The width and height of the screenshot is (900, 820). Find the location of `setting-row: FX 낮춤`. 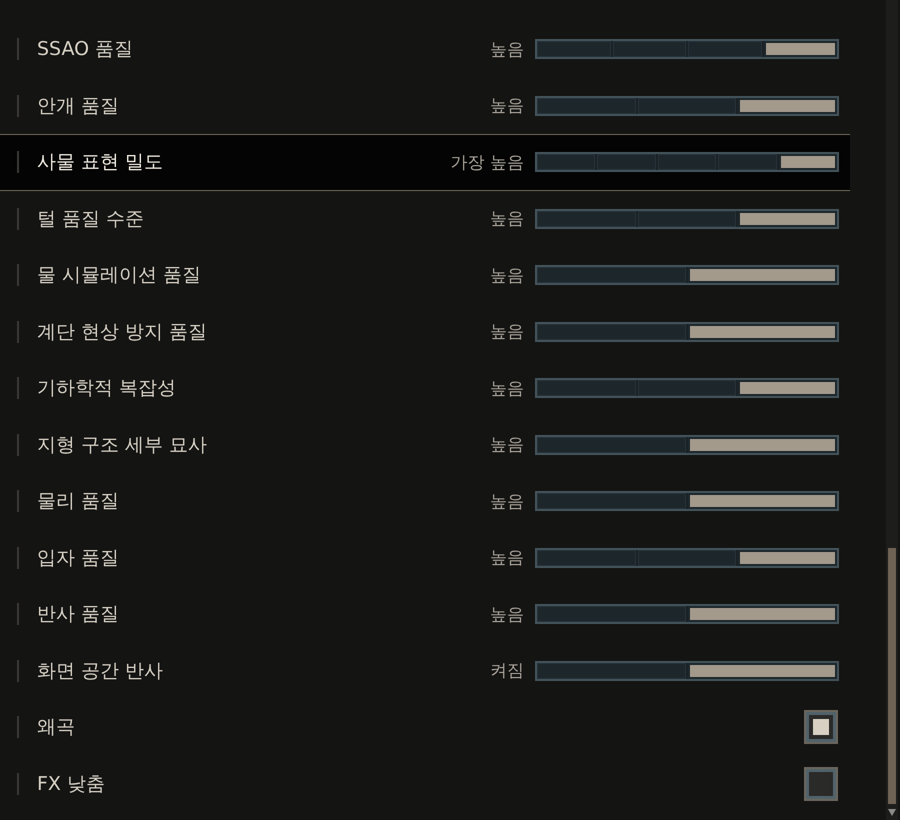

setting-row: FX 낮춤 is located at coordinates (425, 784).